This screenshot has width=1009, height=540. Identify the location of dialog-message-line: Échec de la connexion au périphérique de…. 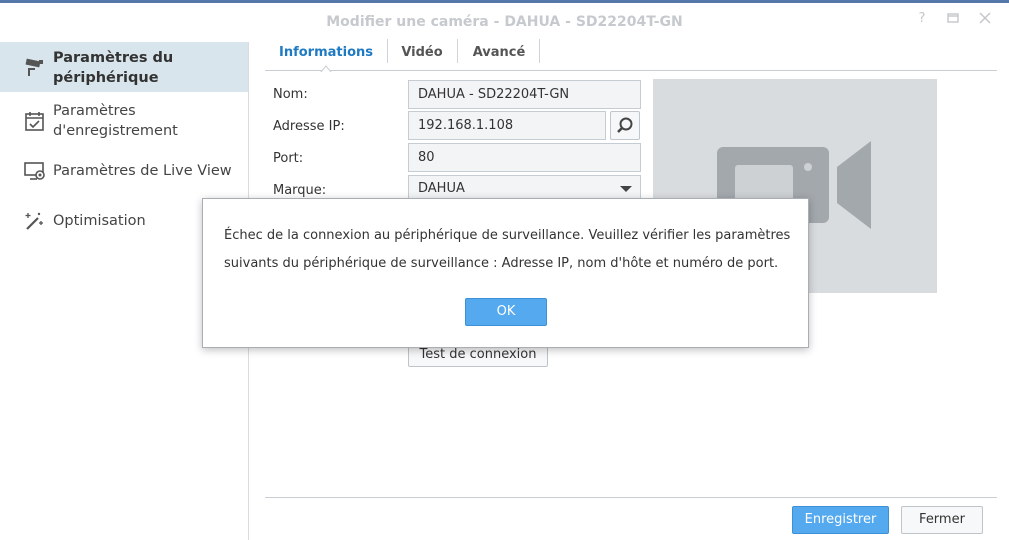
(507, 235).